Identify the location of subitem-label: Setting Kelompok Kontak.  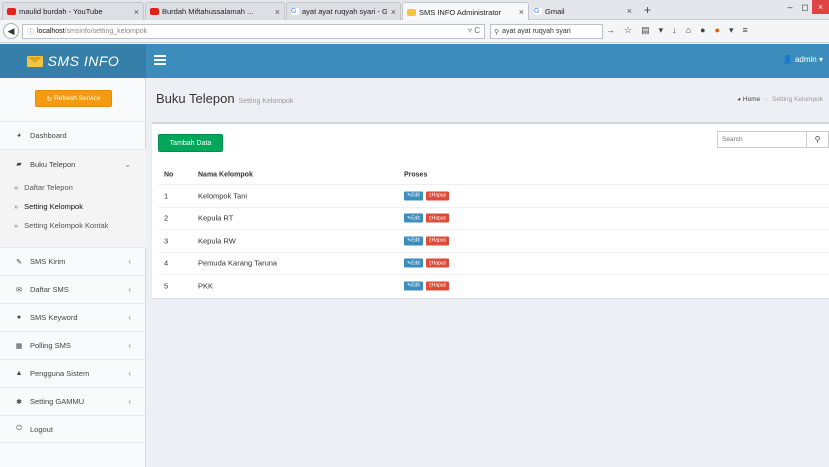
(66, 225).